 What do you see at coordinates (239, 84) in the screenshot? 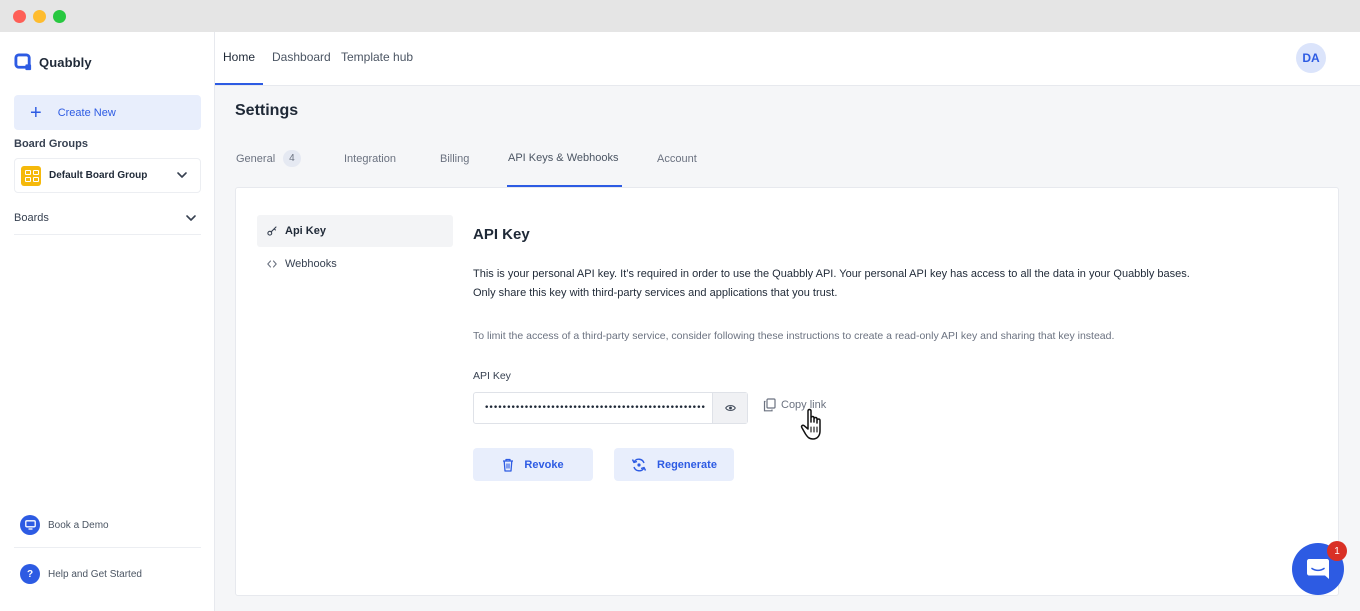
I see `nav-active-indicator` at bounding box center [239, 84].